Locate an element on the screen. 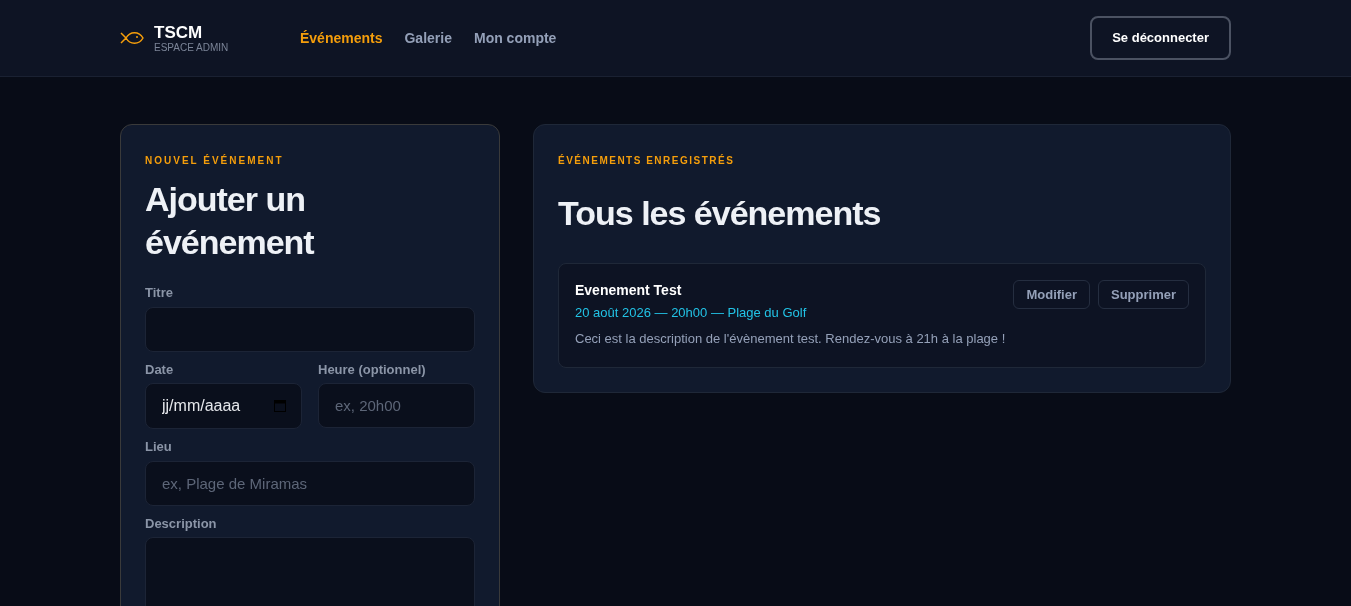 The height and width of the screenshot is (606, 1351). field-label: Heure (optionnel) is located at coordinates (372, 369).